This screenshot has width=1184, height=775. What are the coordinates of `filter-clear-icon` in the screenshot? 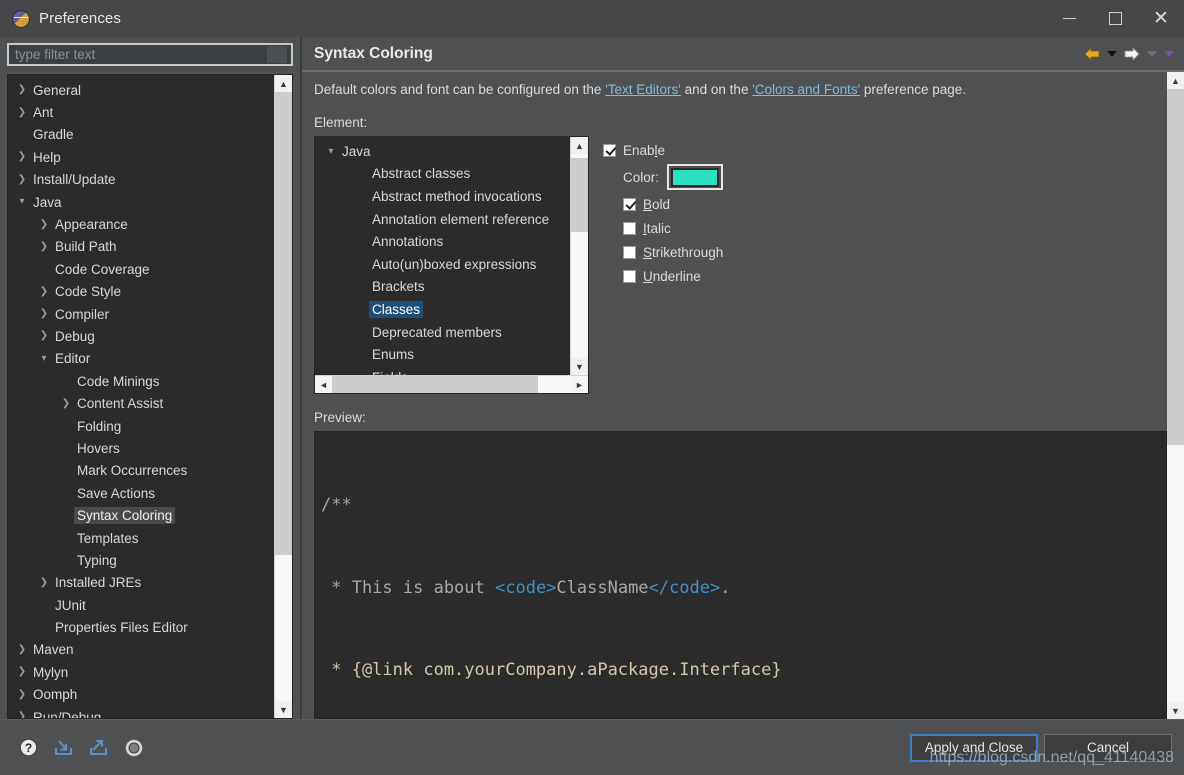 It's located at (277, 54).